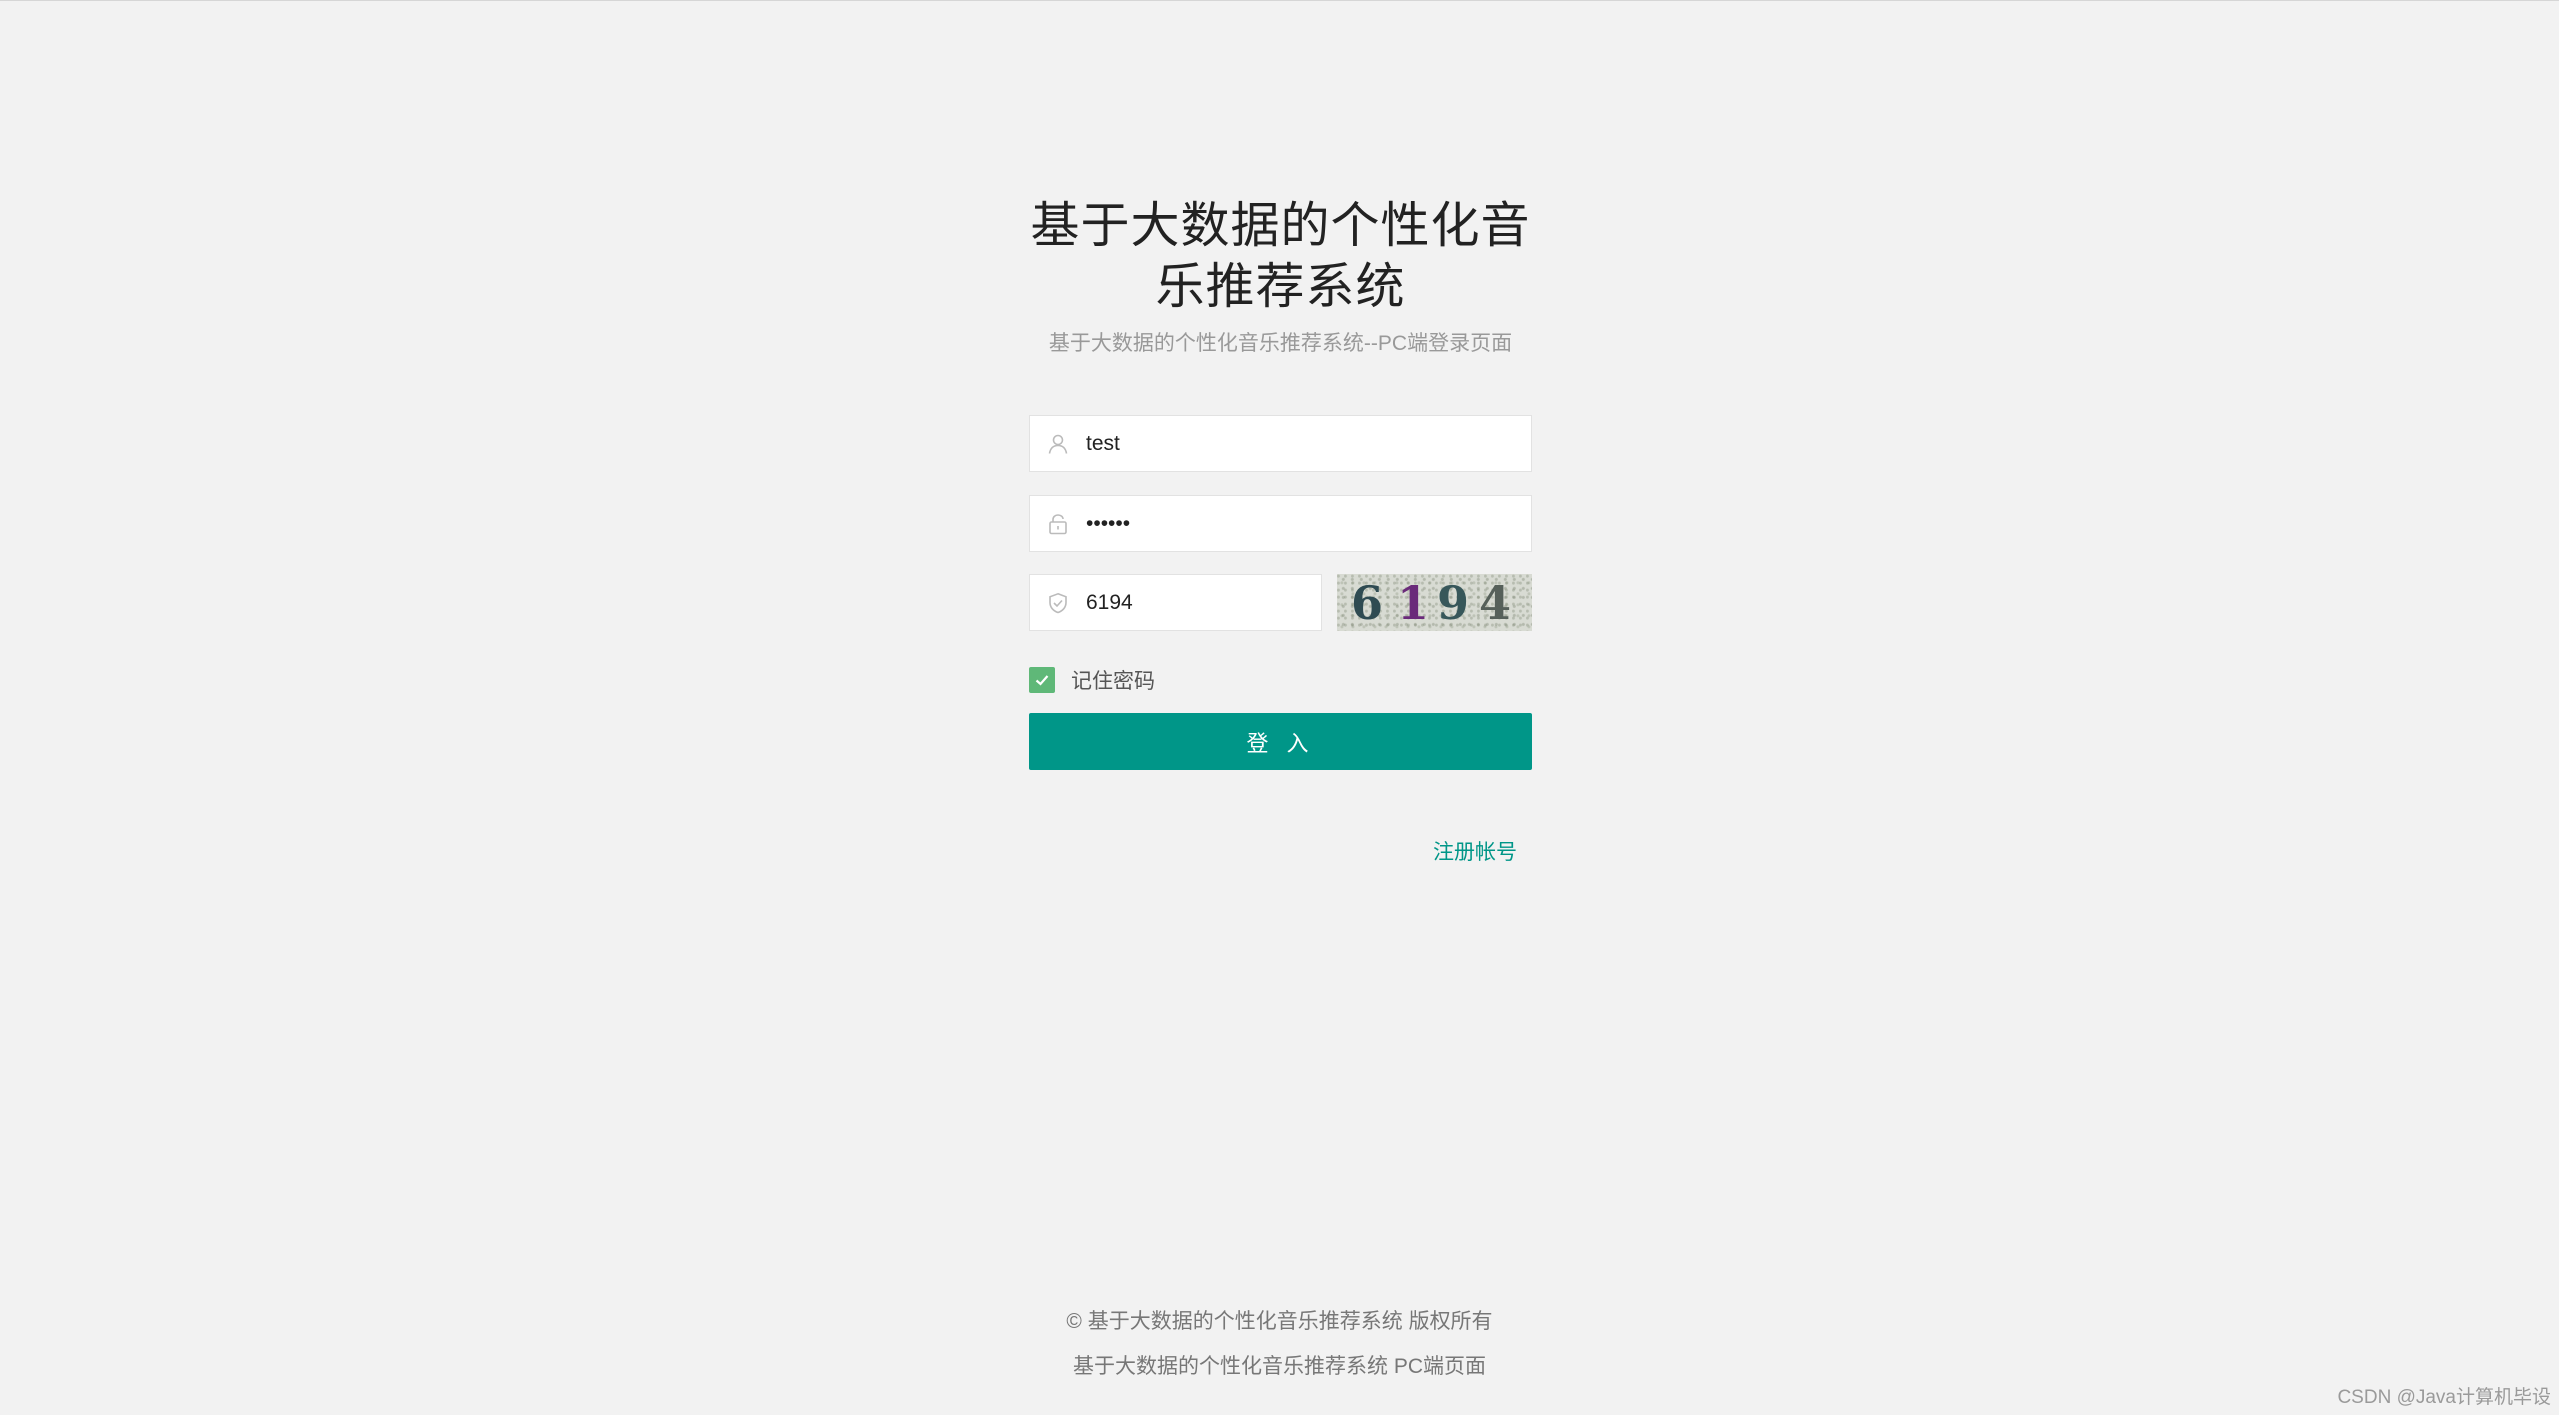 This screenshot has height=1415, width=2559. I want to click on captcha-input, so click(1196, 602).